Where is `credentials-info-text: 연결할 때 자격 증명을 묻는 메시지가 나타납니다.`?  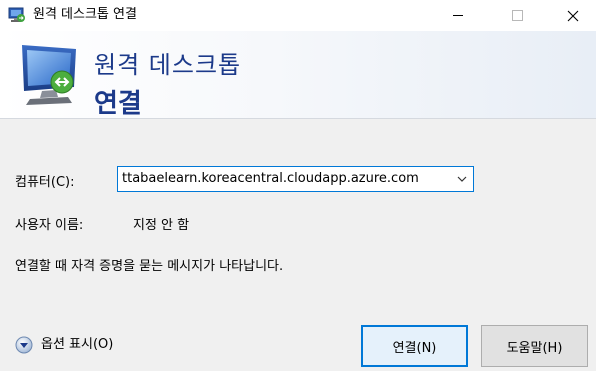
credentials-info-text: 연결할 때 자격 증명을 묻는 메시지가 나타납니다. is located at coordinates (149, 266).